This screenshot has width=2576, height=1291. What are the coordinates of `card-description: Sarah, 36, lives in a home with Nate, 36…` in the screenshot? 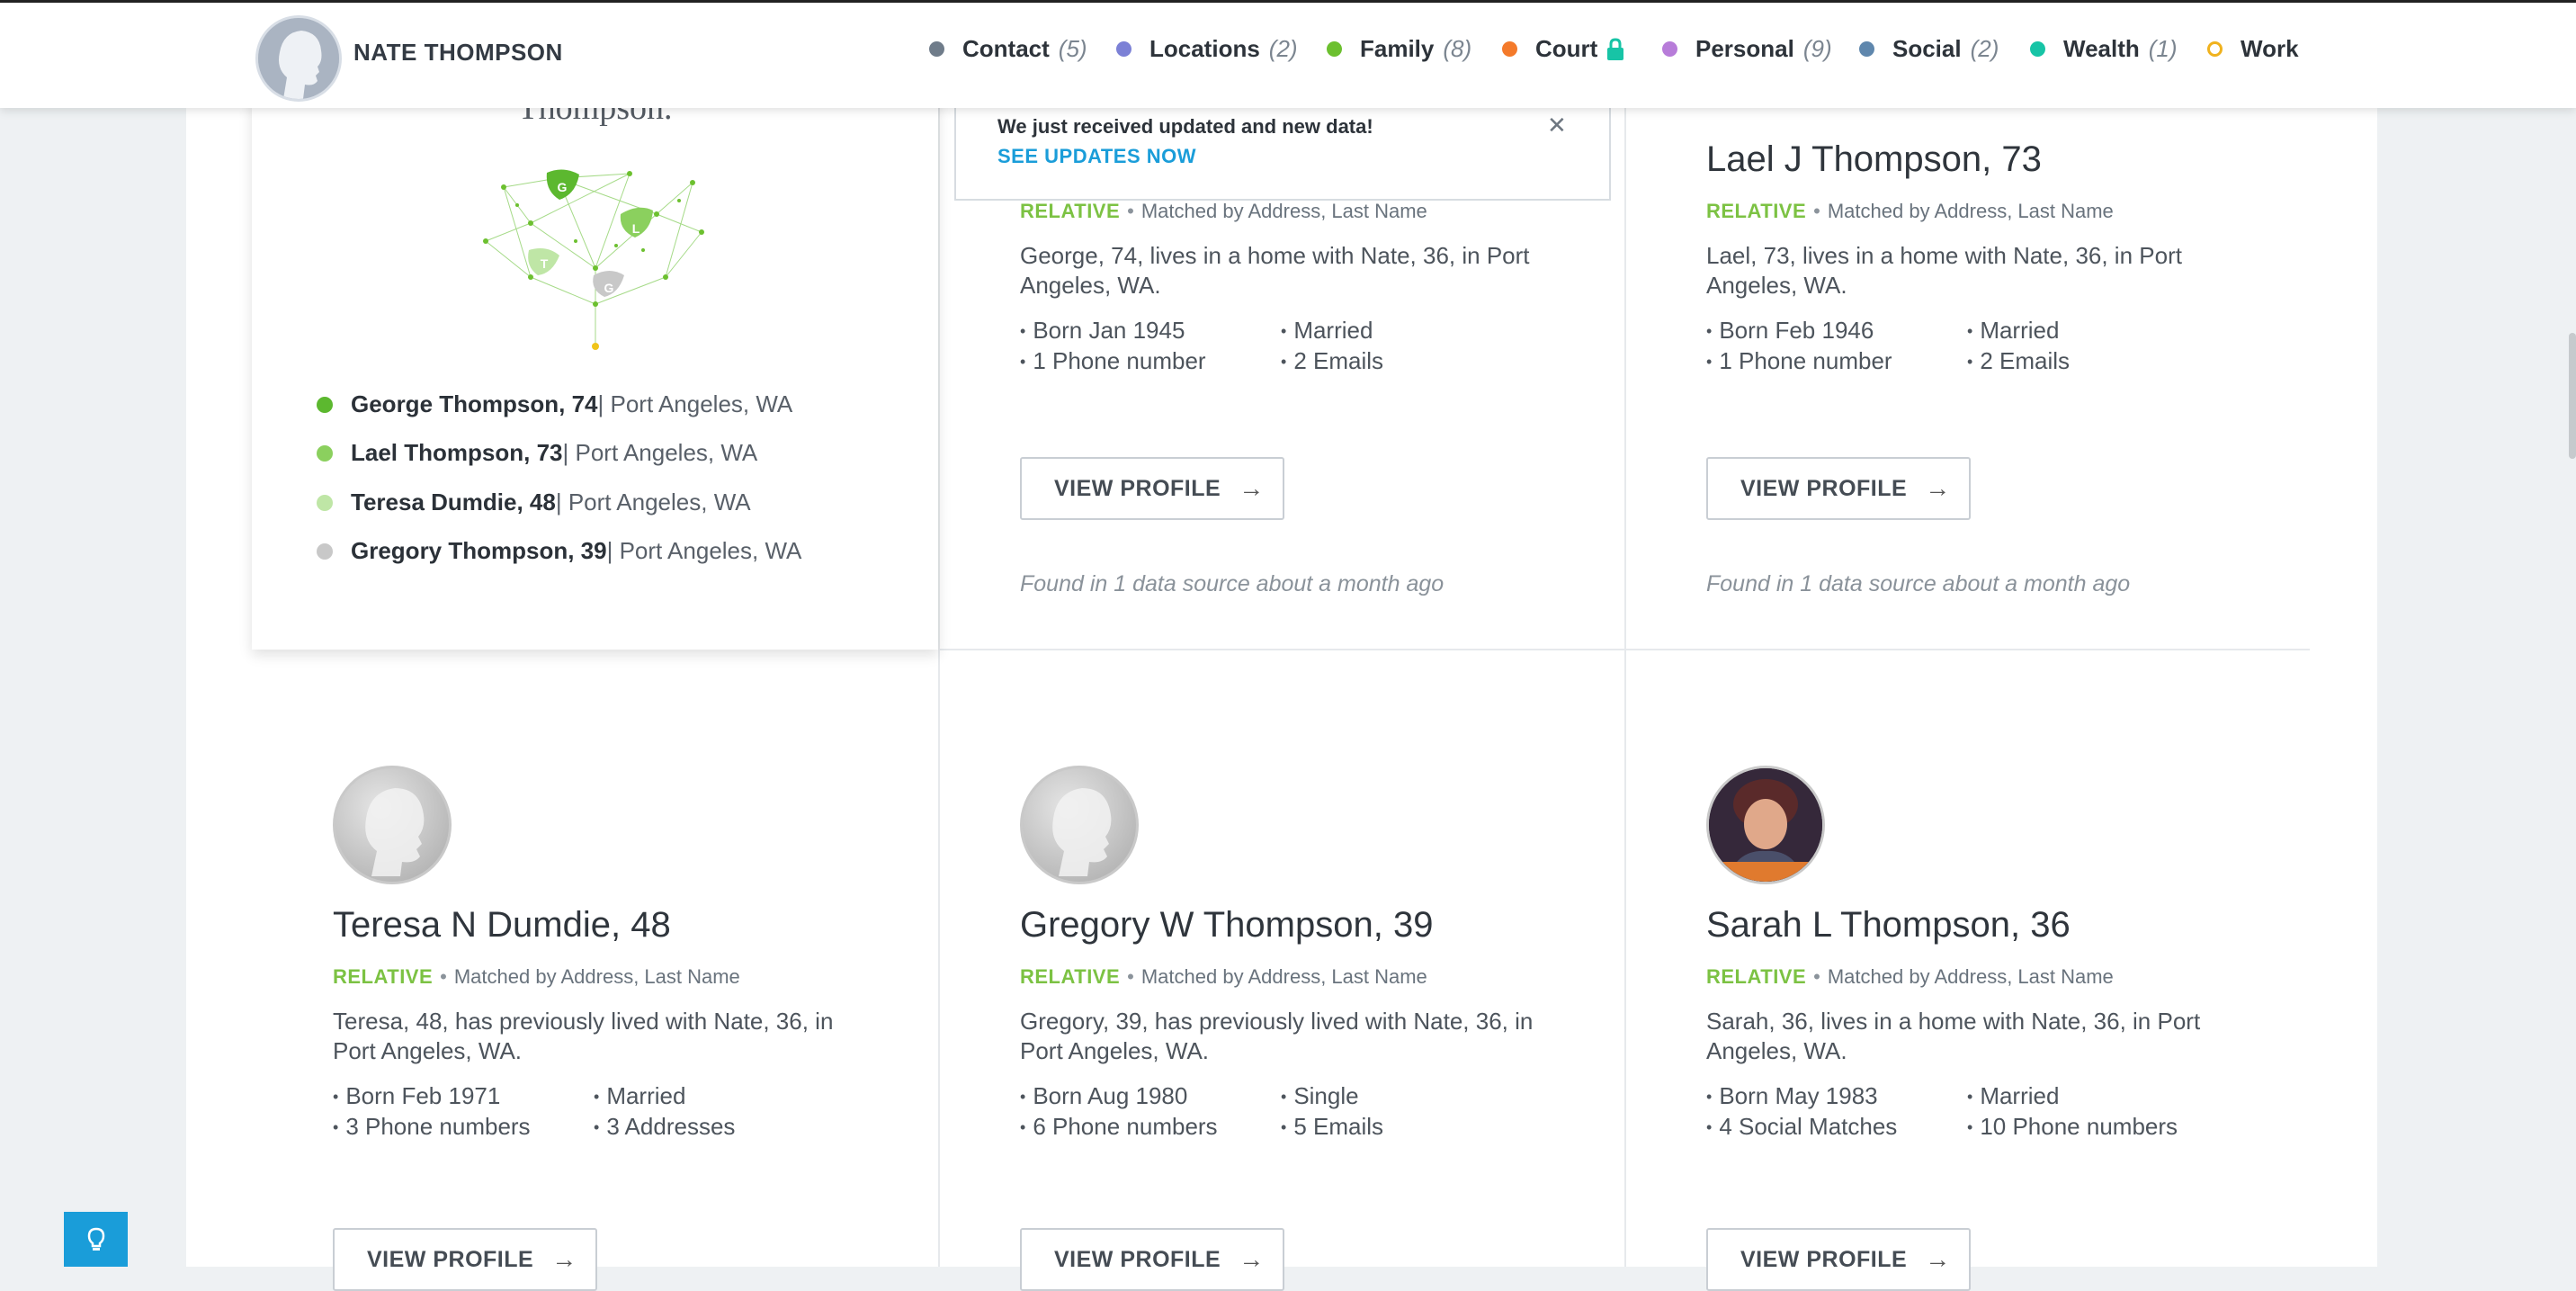 It's located at (1953, 1036).